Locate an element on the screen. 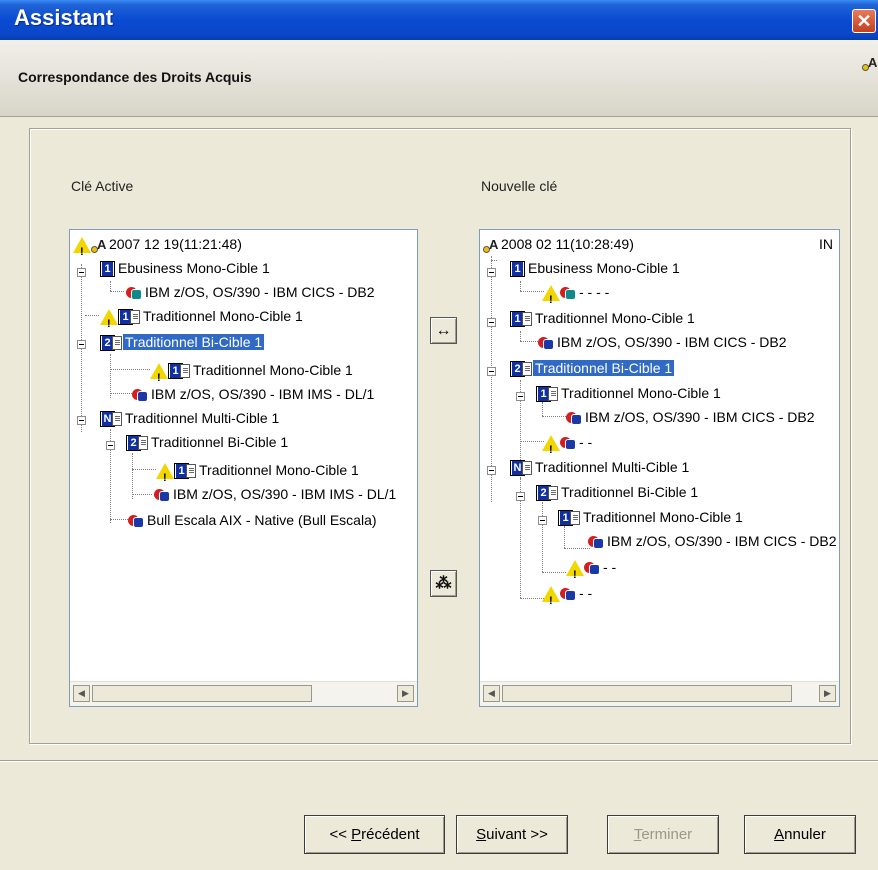 This screenshot has width=878, height=870. cancel-button: Annuler is located at coordinates (800, 834).